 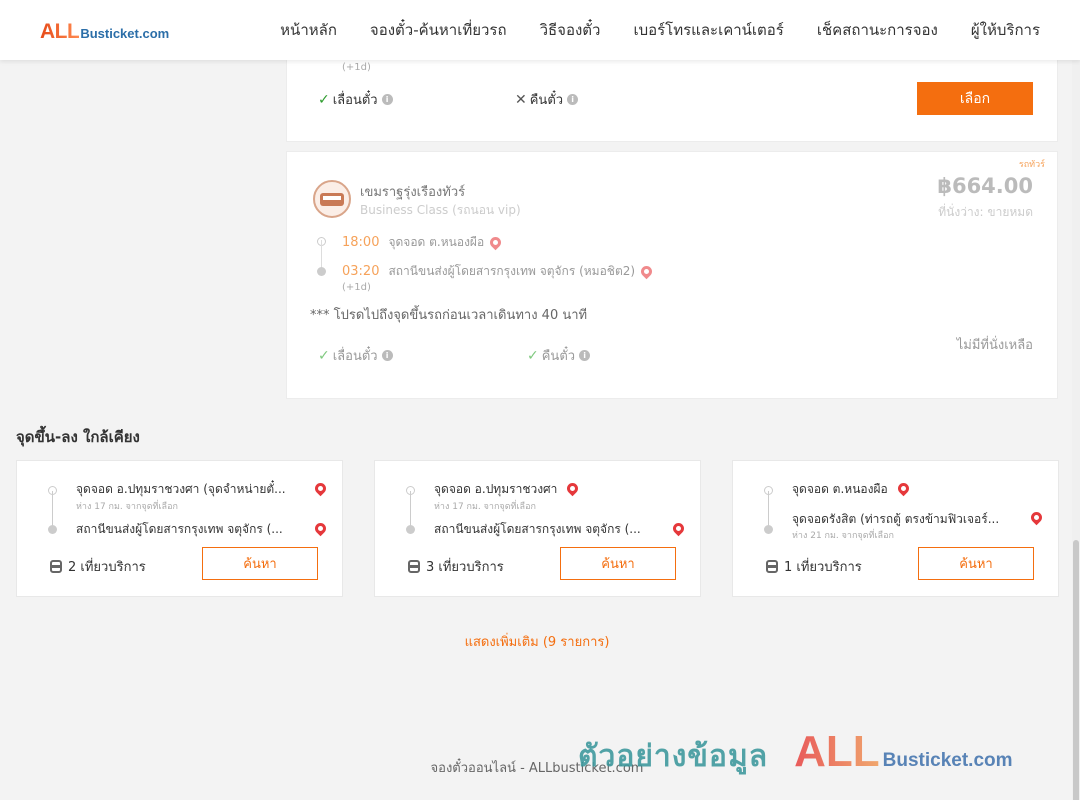 What do you see at coordinates (60, 31) in the screenshot?
I see `logo-all: ALL` at bounding box center [60, 31].